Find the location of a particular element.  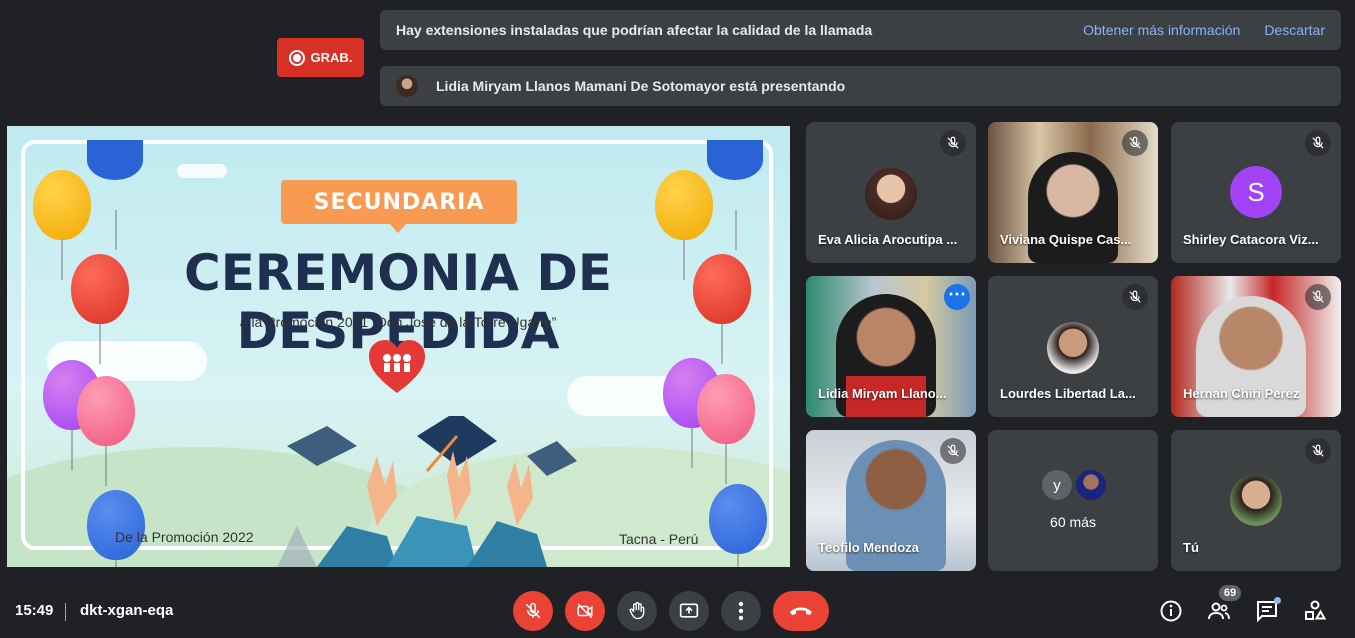

people-icon is located at coordinates (1219, 611).